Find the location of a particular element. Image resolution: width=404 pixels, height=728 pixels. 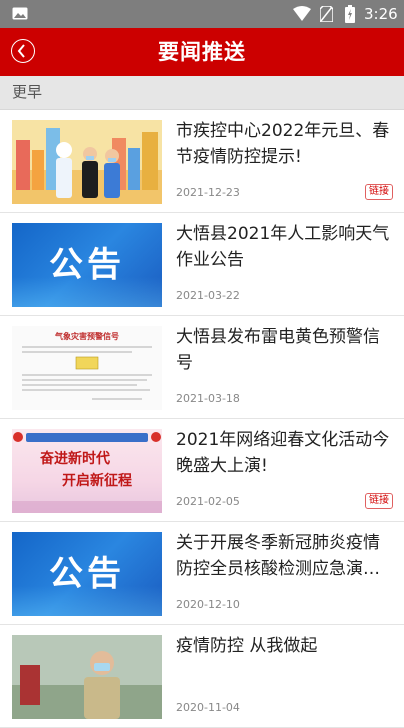

news-item: 气象灾害预警信号 大悟县发布雷电黄色预警信号 2021-03-18 is located at coordinates (202, 367).